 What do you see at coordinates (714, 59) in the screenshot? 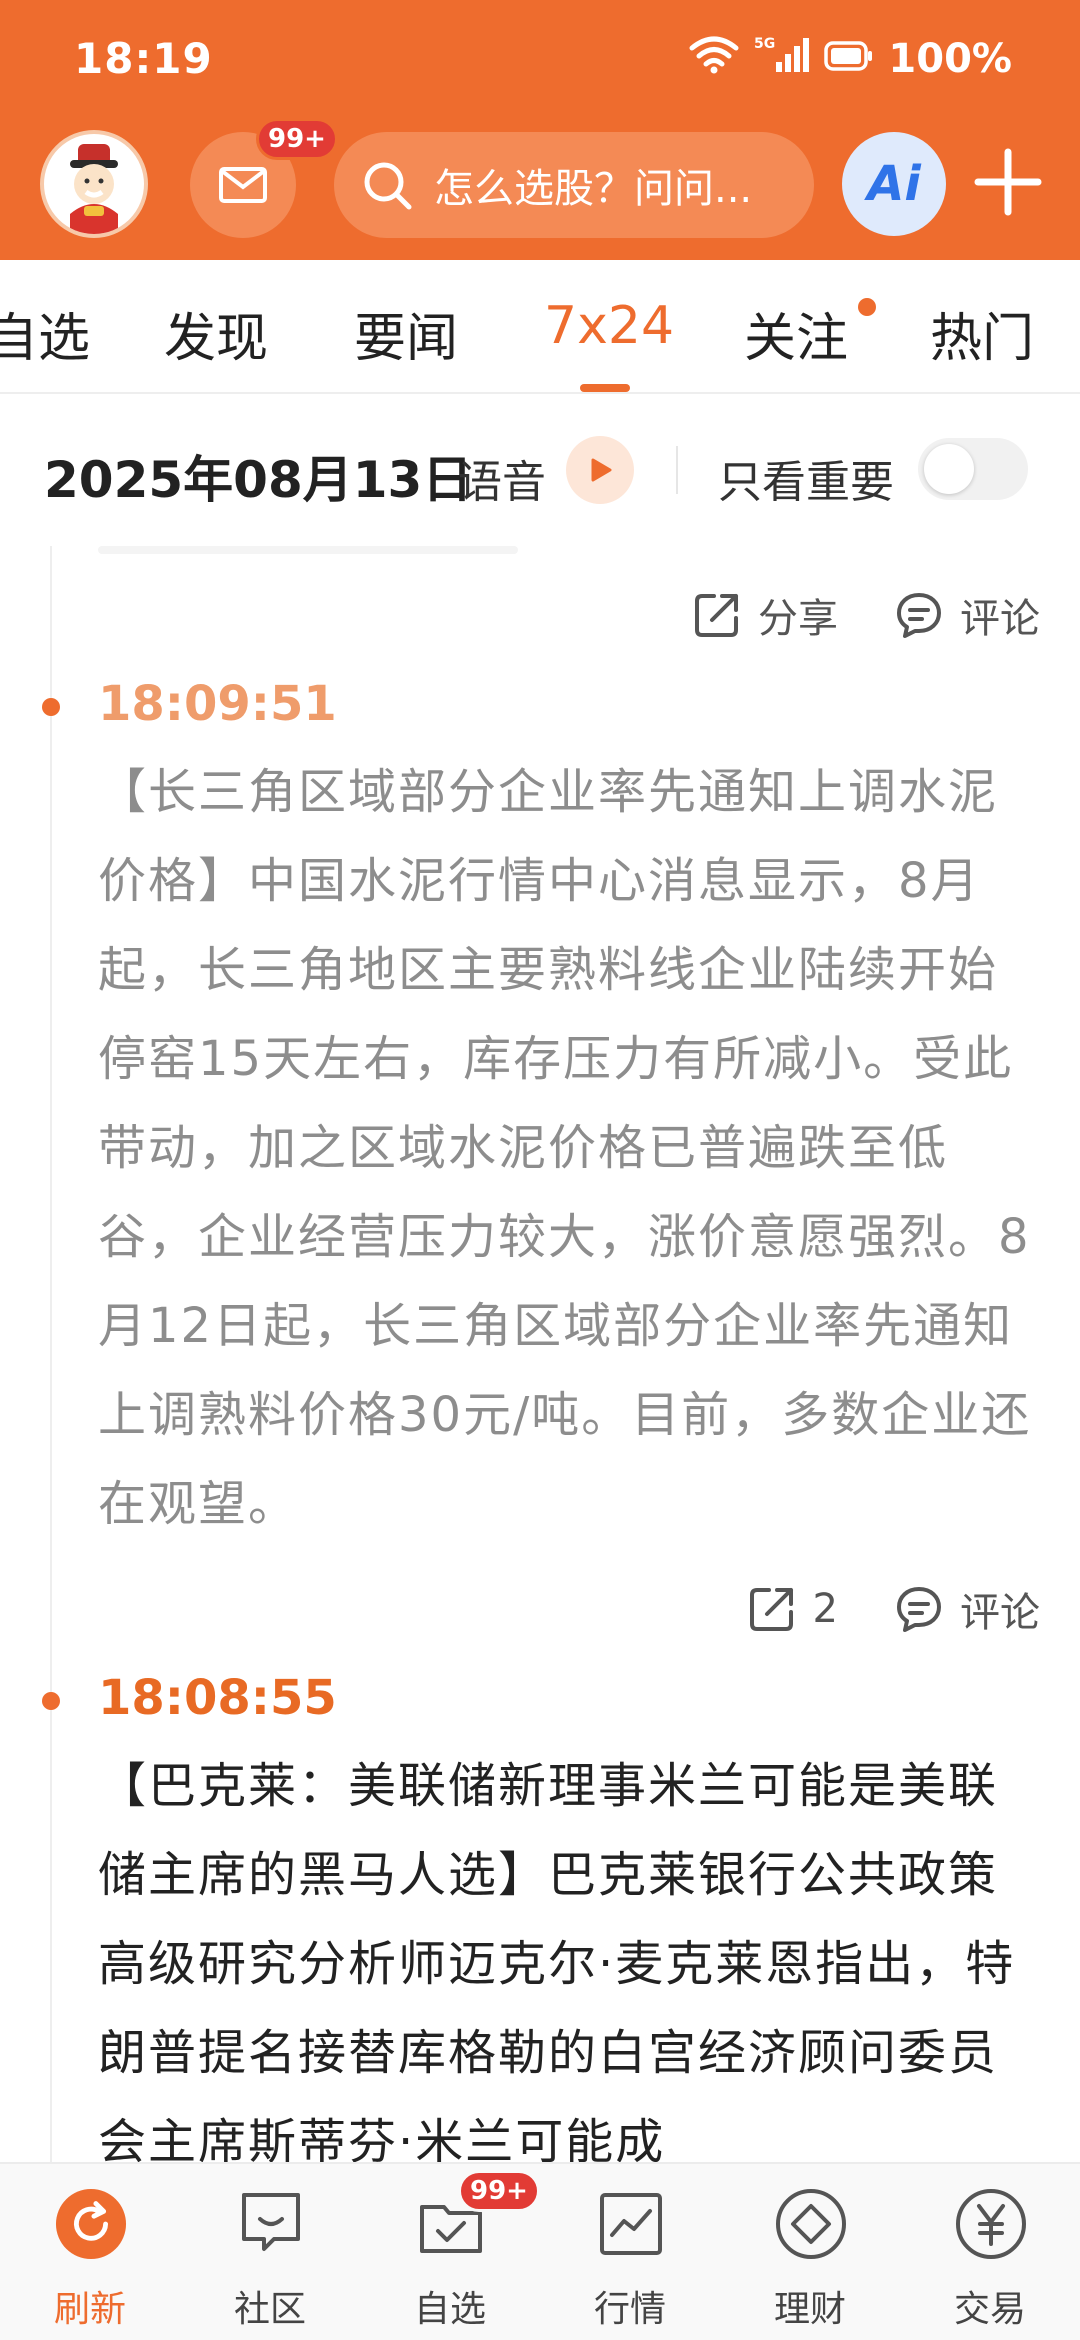
I see `wifi-icon` at bounding box center [714, 59].